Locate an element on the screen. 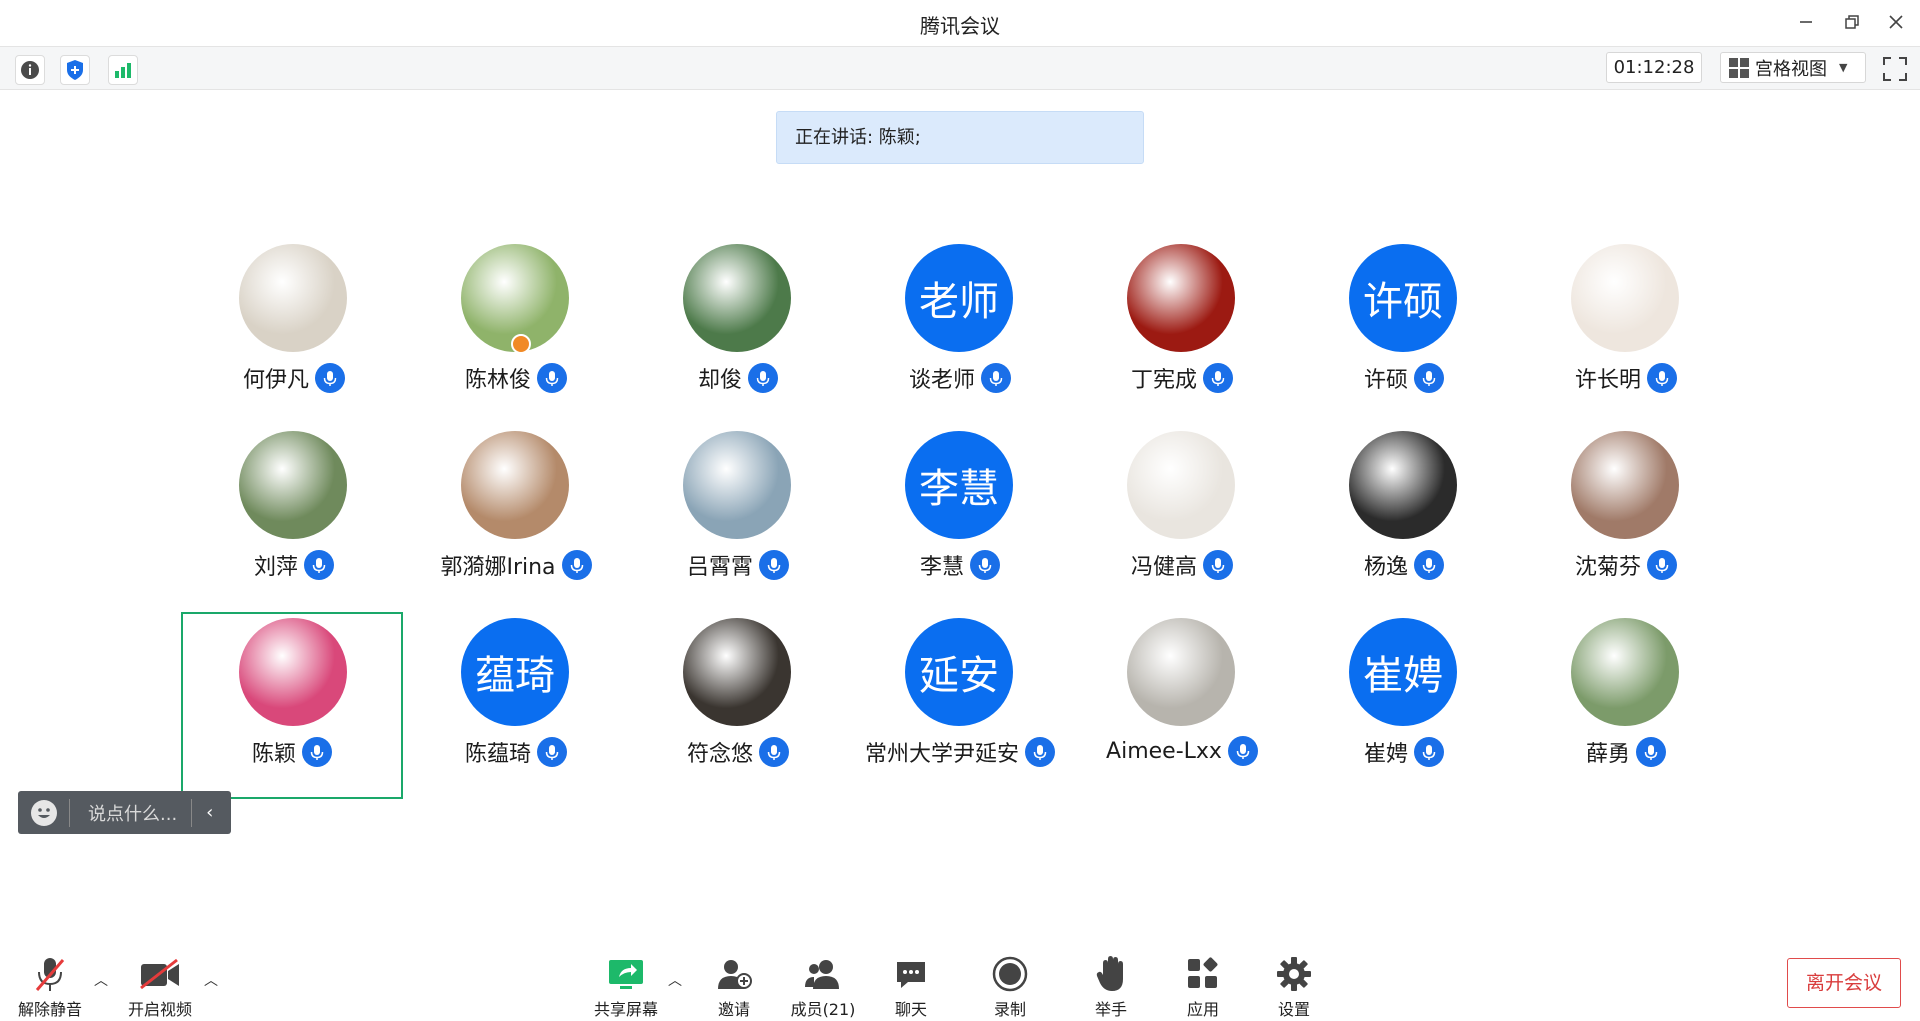  close-button is located at coordinates (1896, 22).